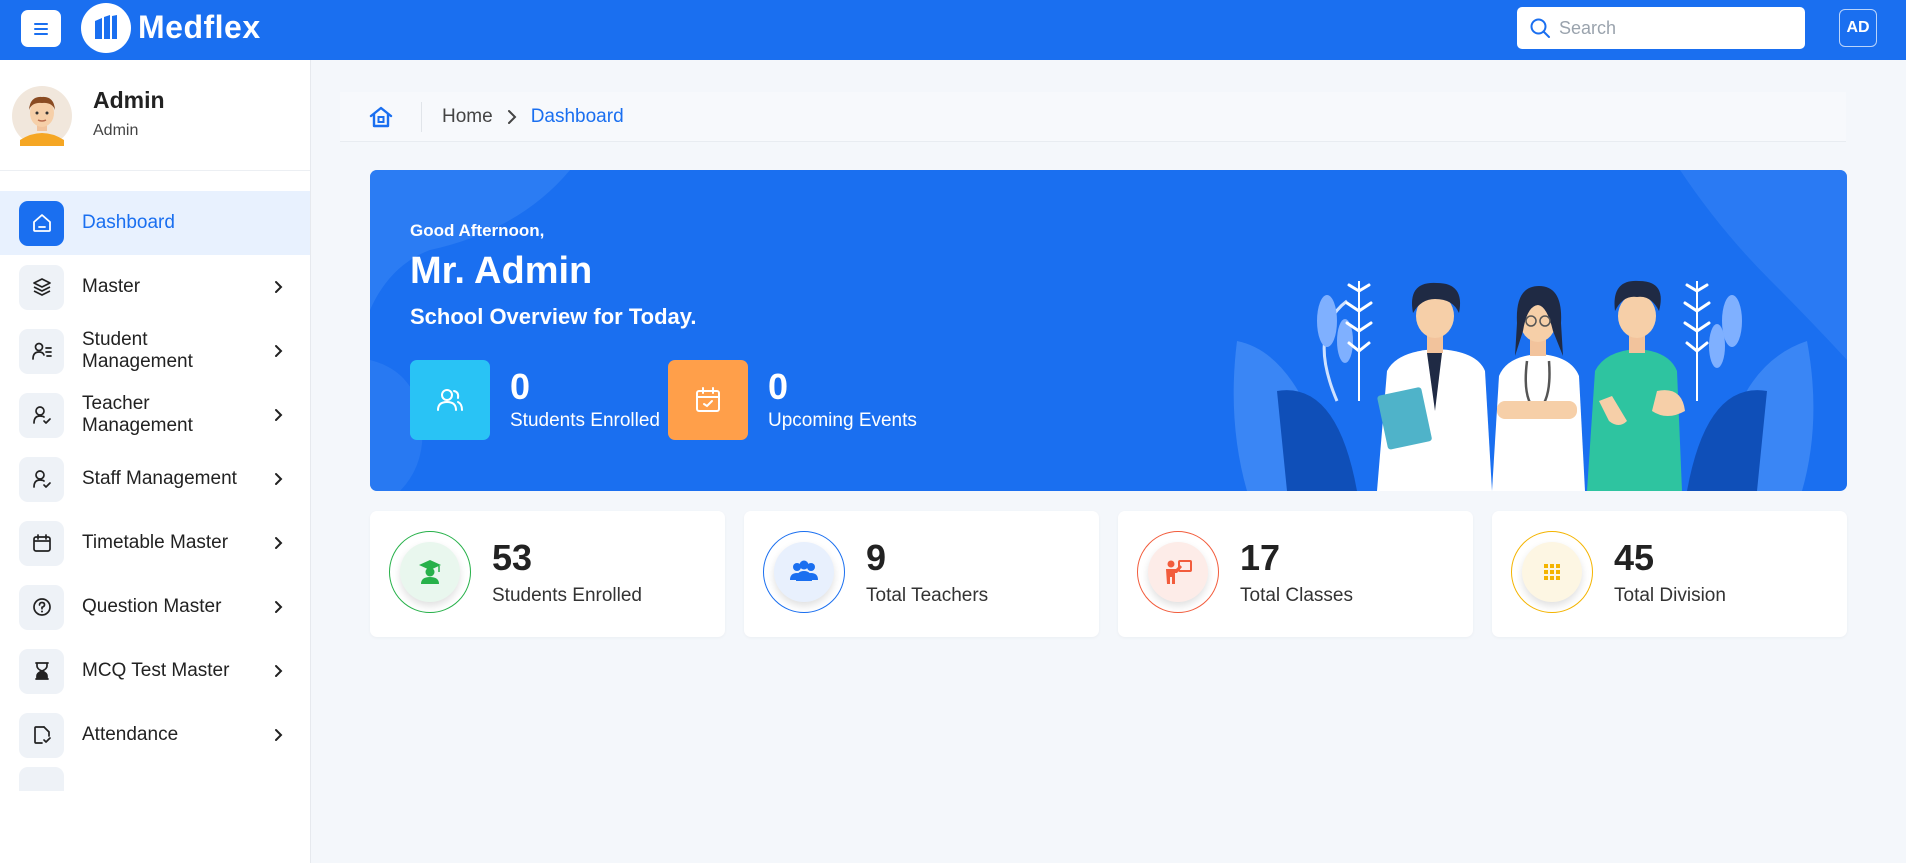  I want to click on hamburger-icon, so click(41, 28).